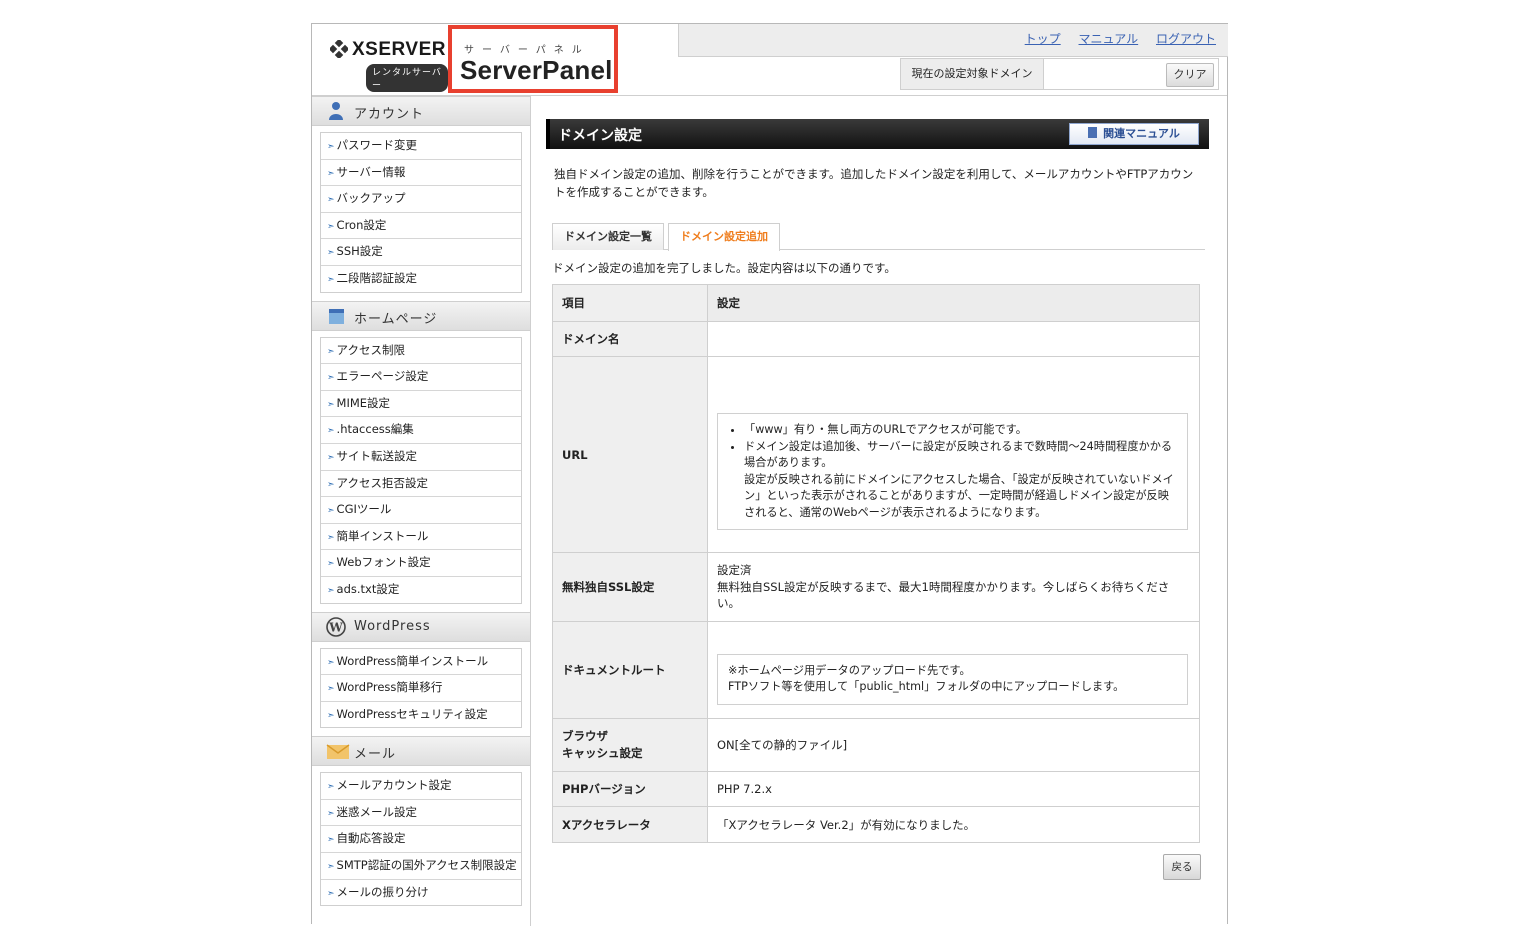 This screenshot has width=1536, height=926. Describe the element at coordinates (421, 146) in the screenshot. I see `sidebar-item-password: ➣ パスワード変更` at that location.